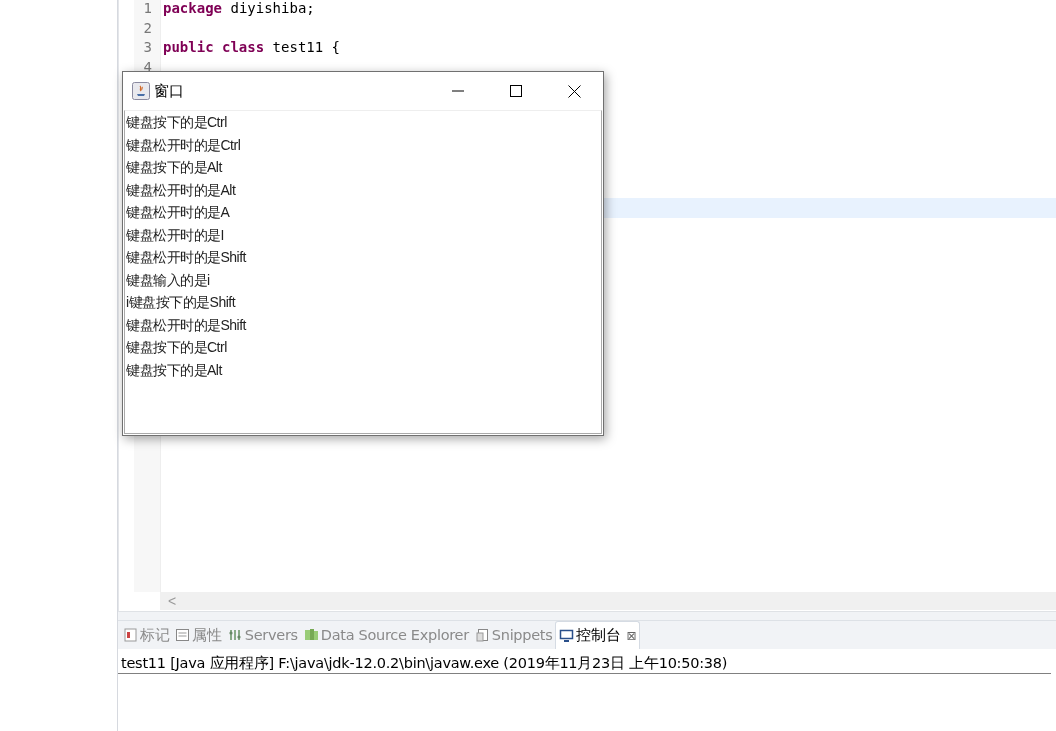 This screenshot has width=1056, height=731. Describe the element at coordinates (386, 635) in the screenshot. I see `panel-tab: Data Source Explorer` at that location.